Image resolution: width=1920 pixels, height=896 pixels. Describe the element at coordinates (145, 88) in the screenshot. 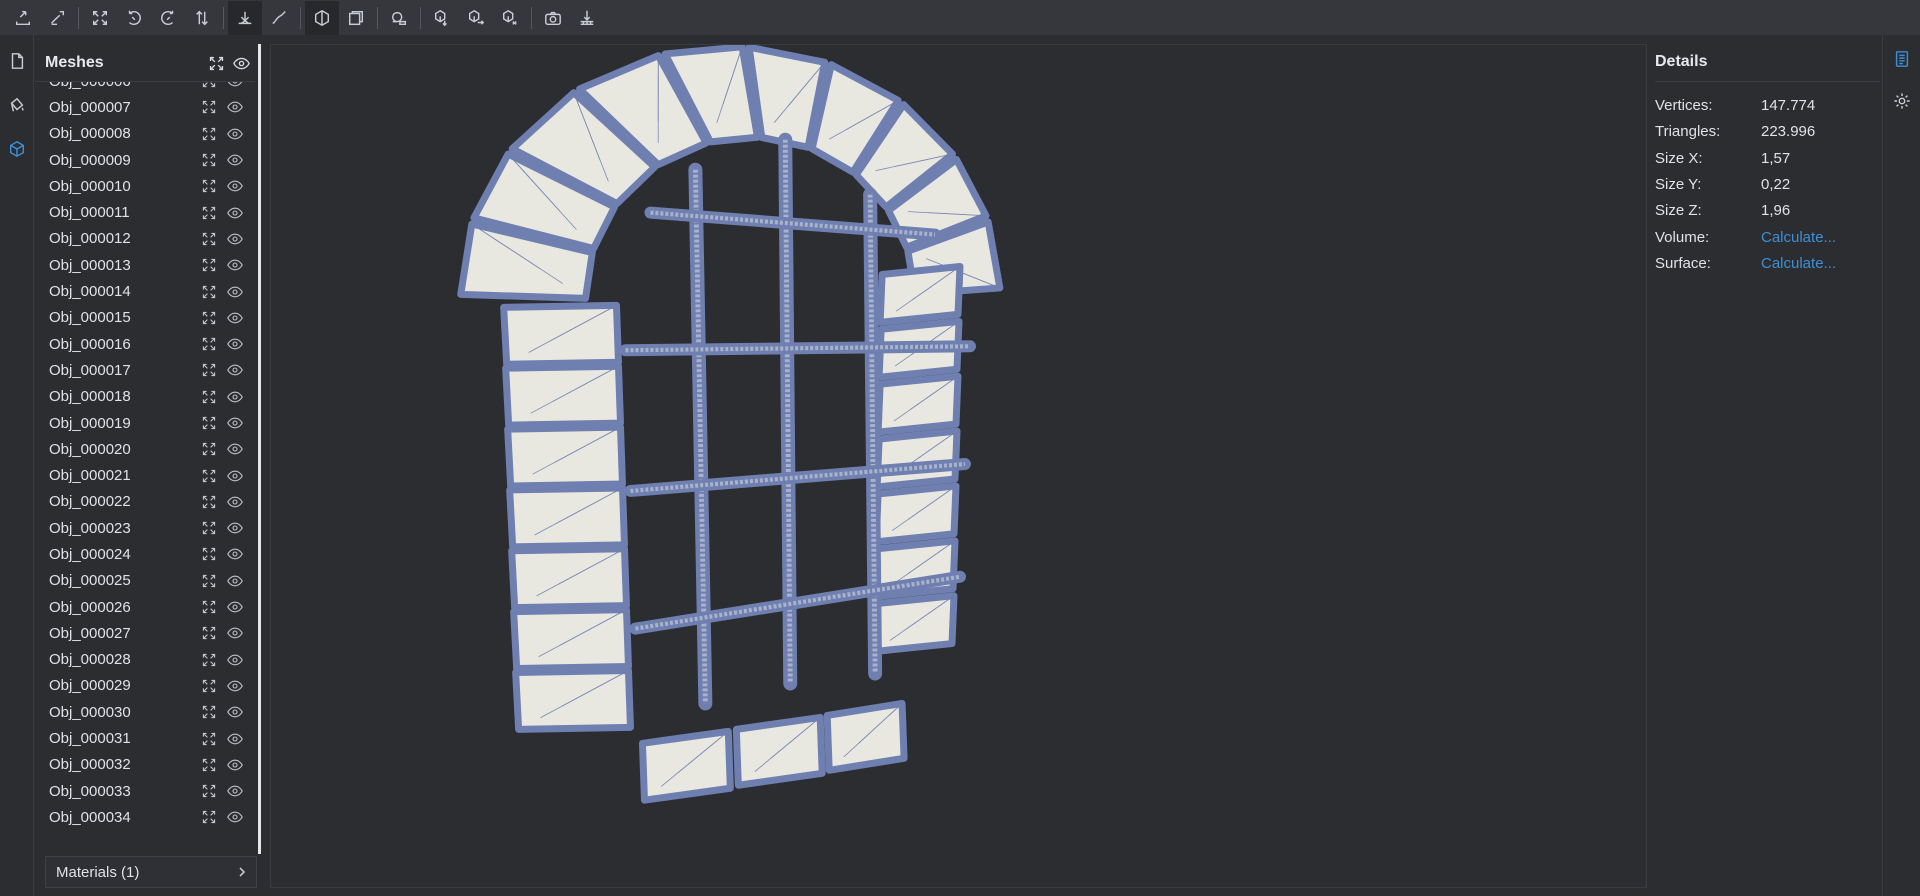

I see `mesh-list-item: Obj_000006` at that location.